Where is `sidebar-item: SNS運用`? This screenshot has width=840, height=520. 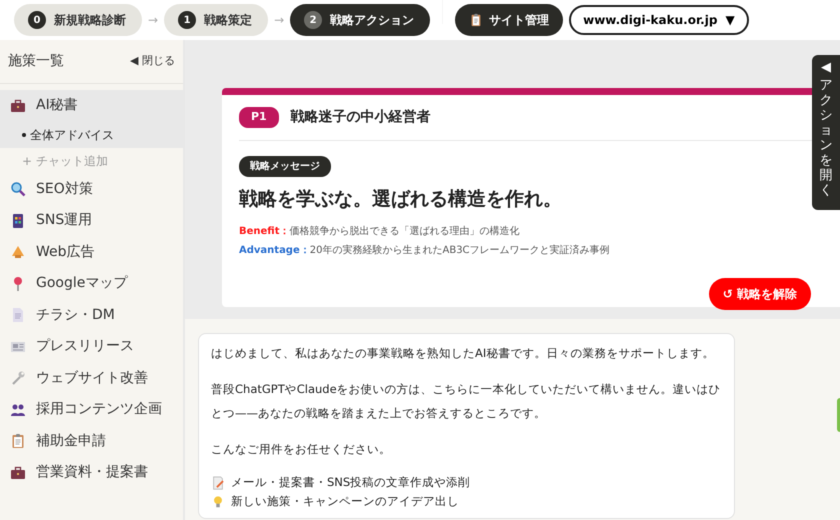 sidebar-item: SNS運用 is located at coordinates (91, 220).